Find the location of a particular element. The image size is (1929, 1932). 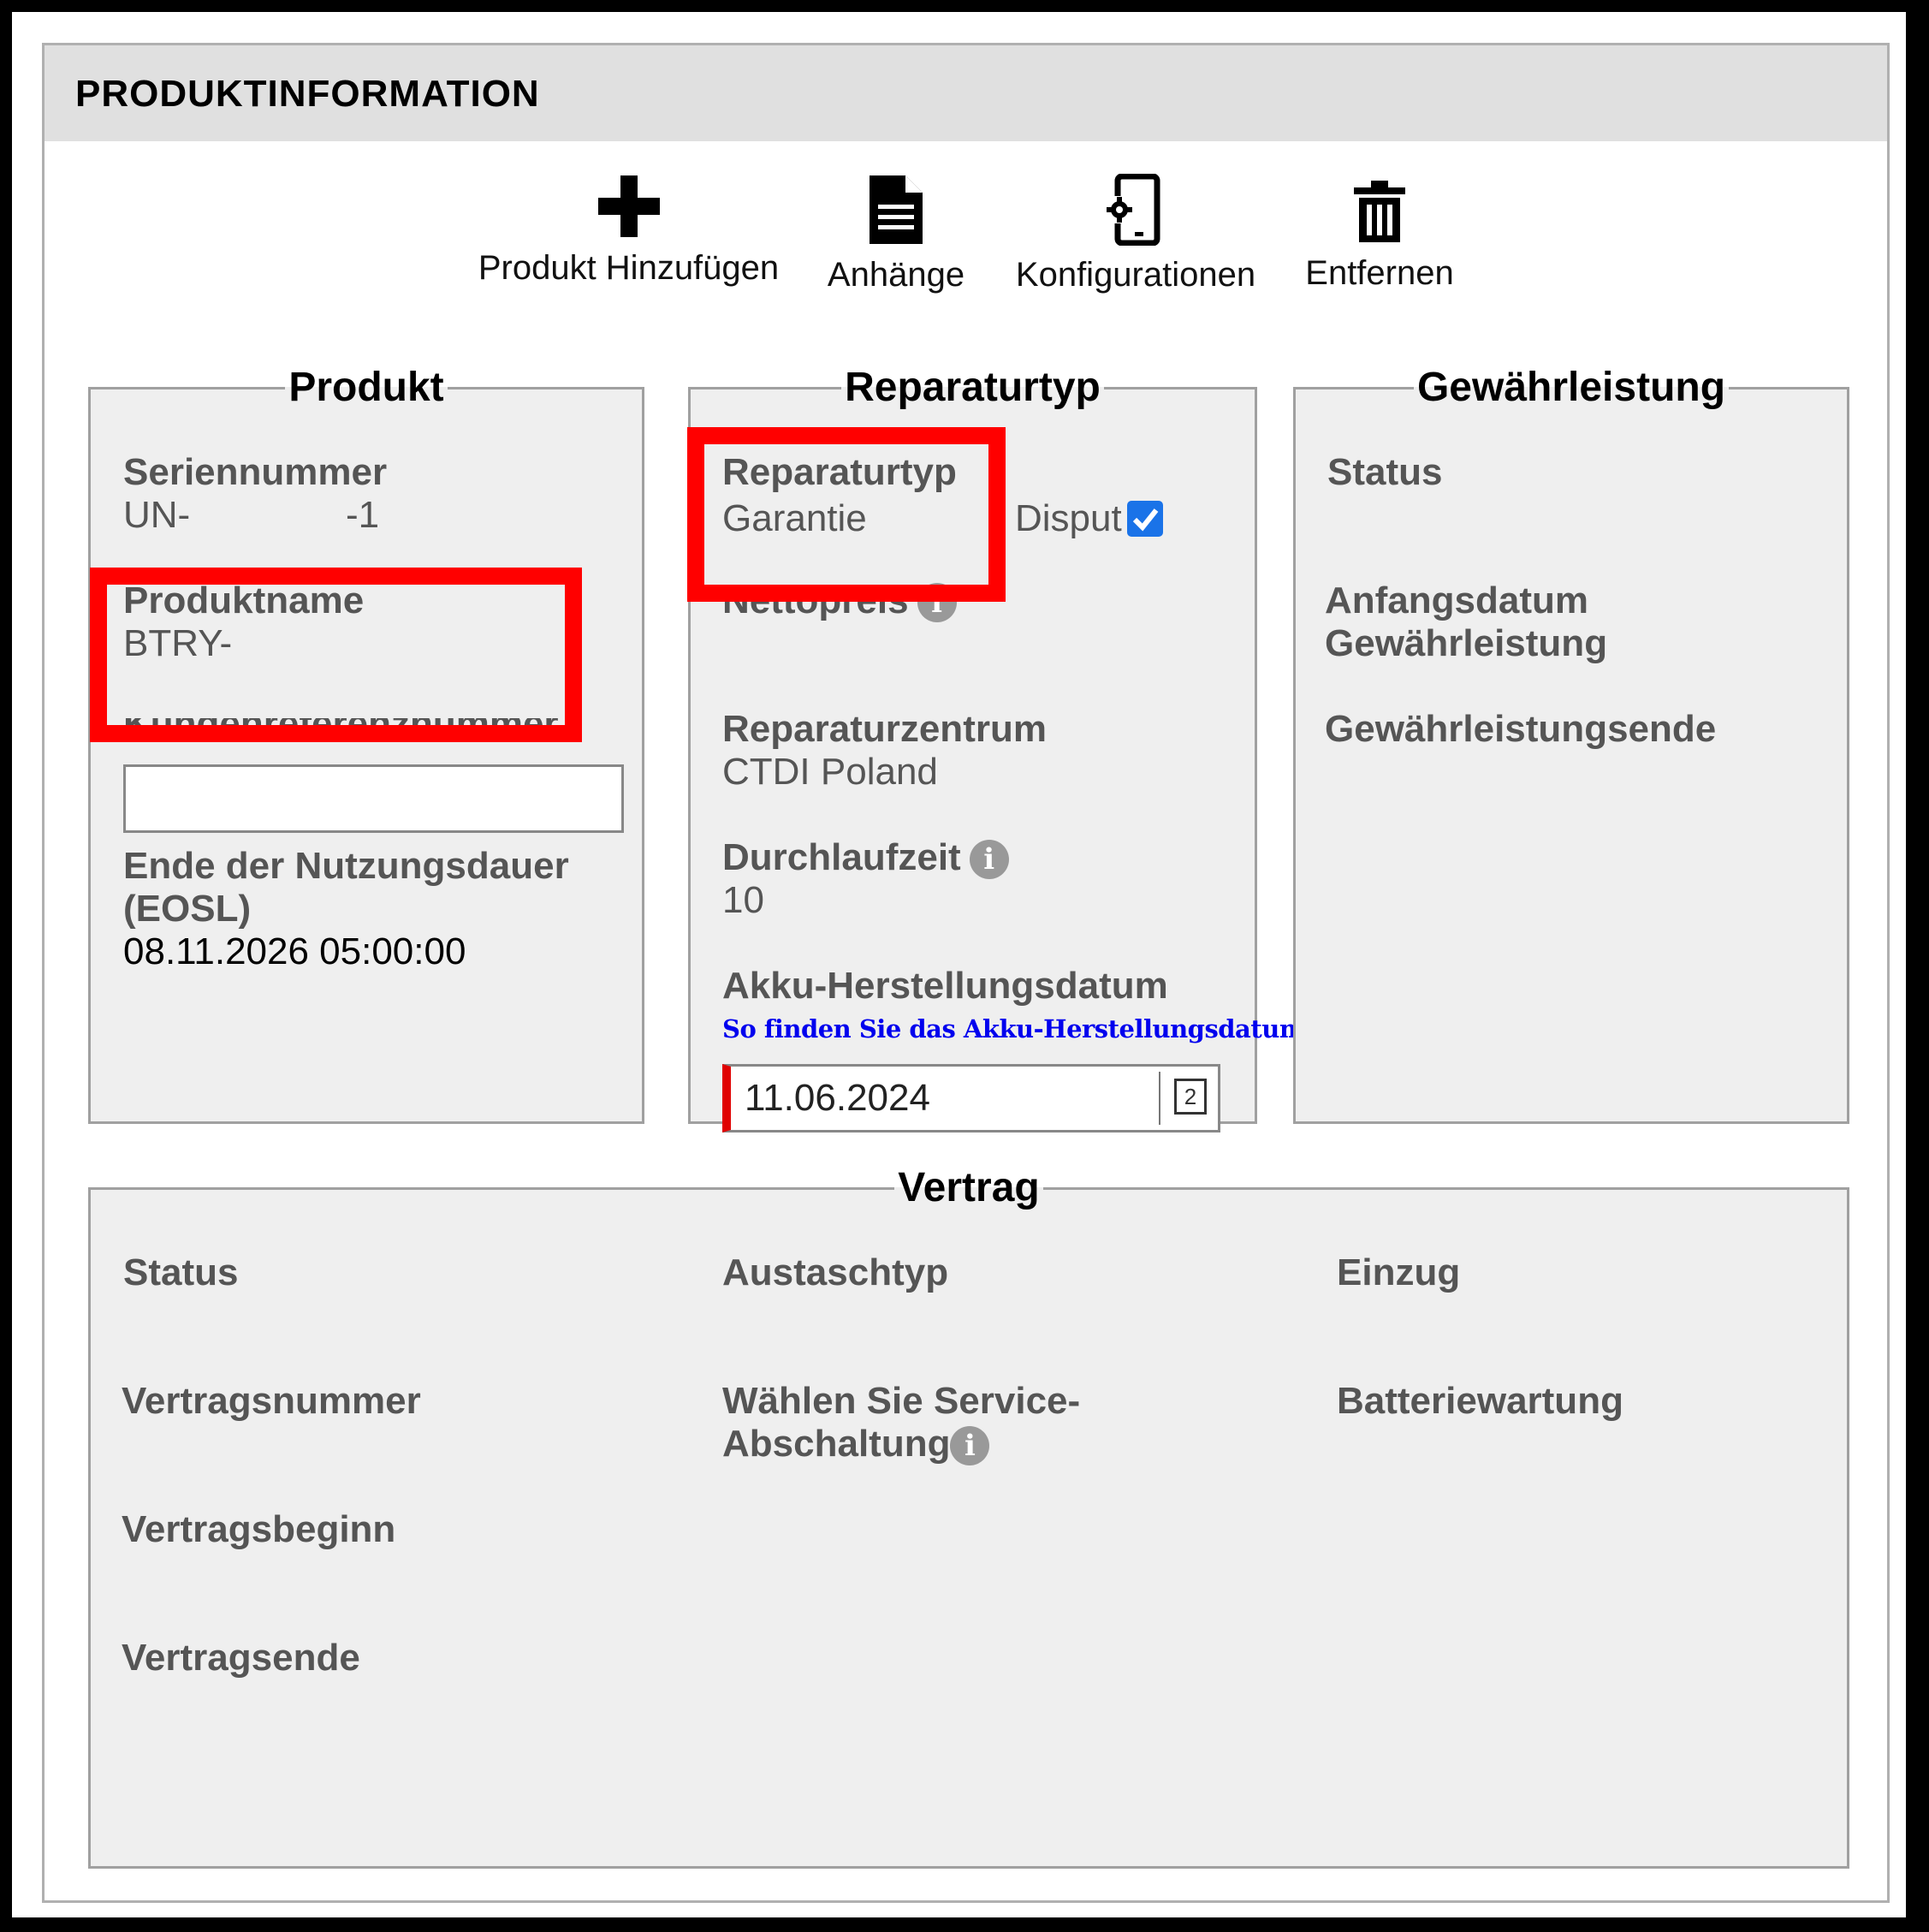

add-product-label: Produkt Hinzufügen is located at coordinates (629, 268).